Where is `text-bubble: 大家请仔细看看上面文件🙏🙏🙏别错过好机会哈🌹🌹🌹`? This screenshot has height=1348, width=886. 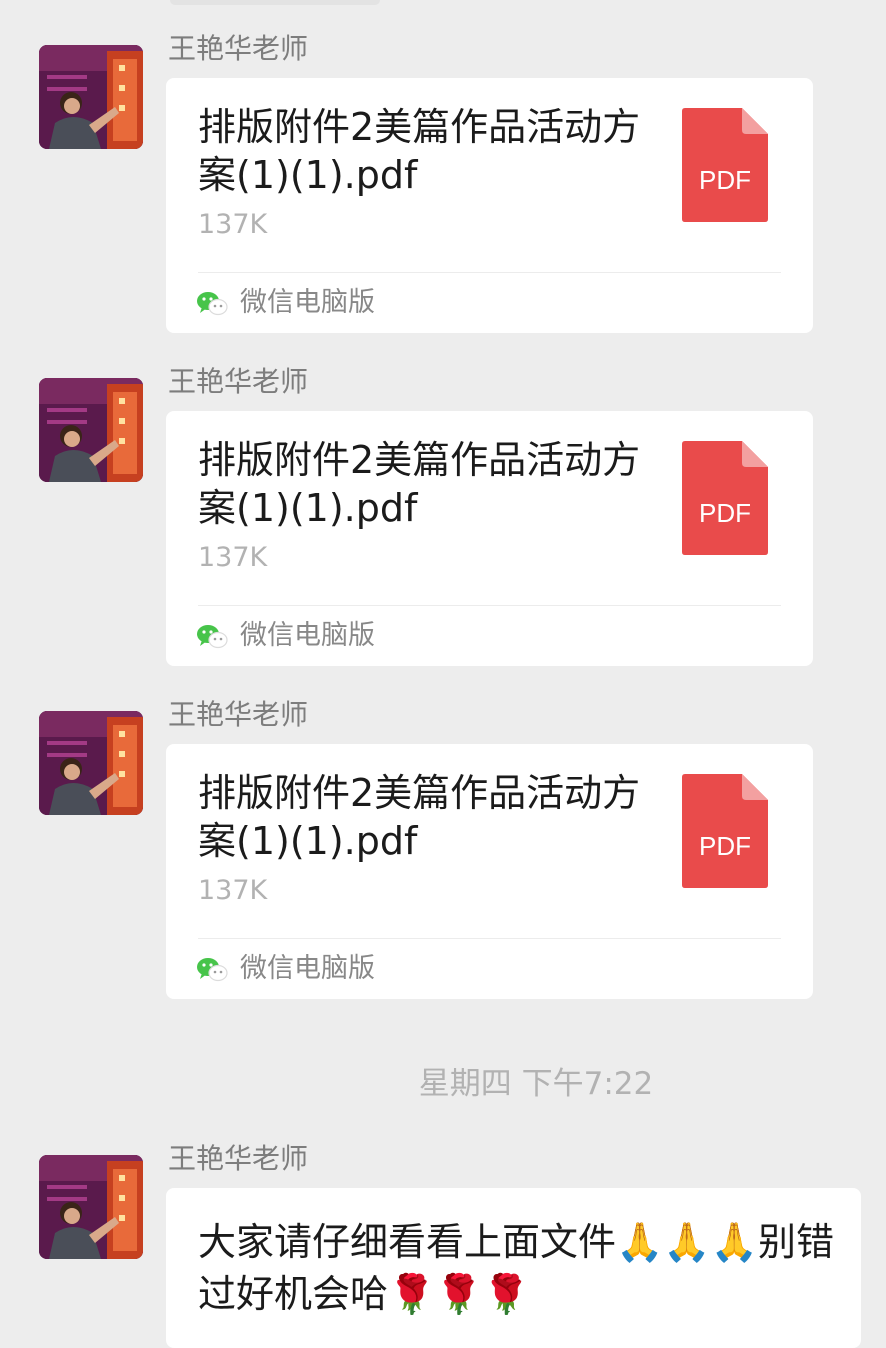 text-bubble: 大家请仔细看看上面文件🙏🙏🙏别错过好机会哈🌹🌹🌹 is located at coordinates (513, 1268).